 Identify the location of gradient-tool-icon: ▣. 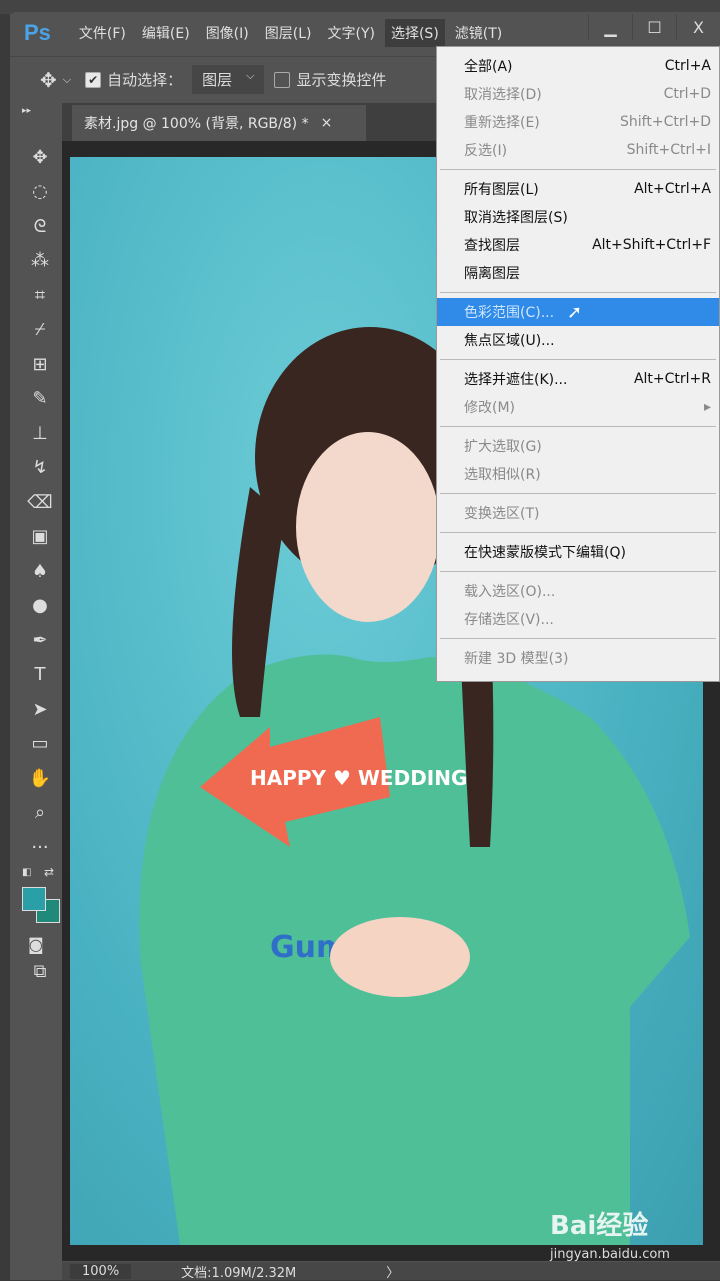
(40, 537).